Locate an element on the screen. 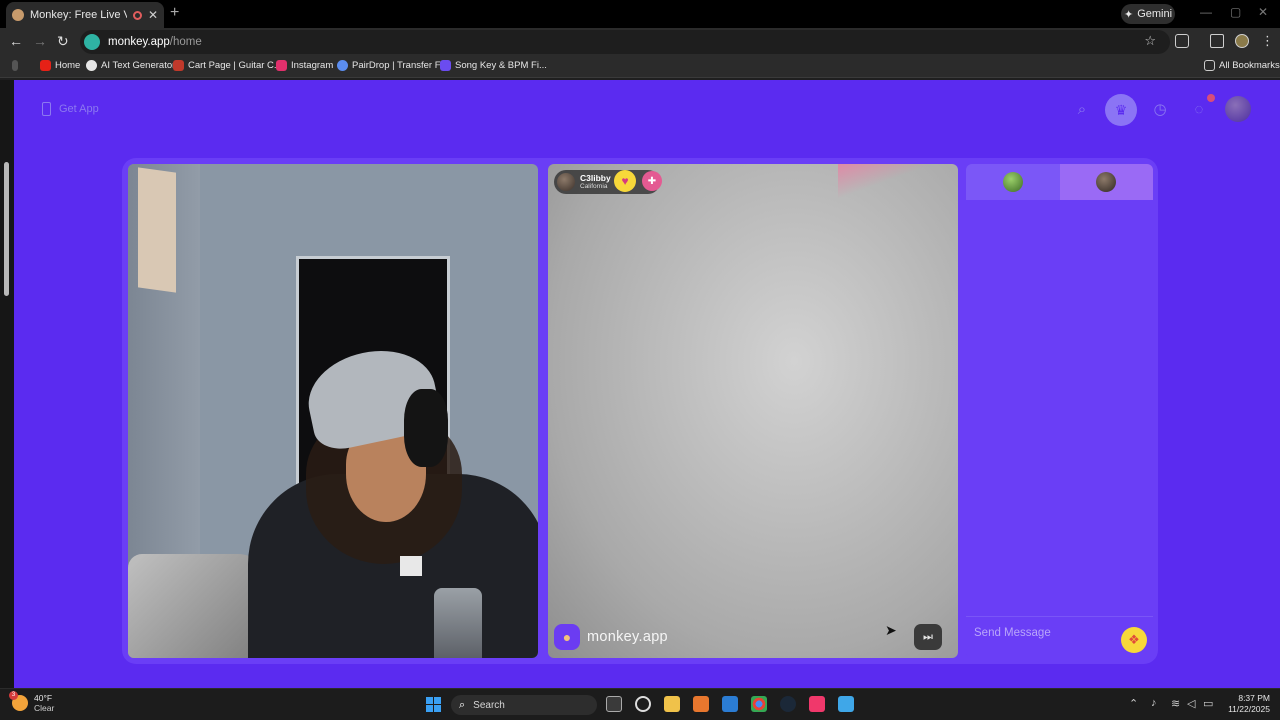  heart-icon: ♥ is located at coordinates (625, 181).